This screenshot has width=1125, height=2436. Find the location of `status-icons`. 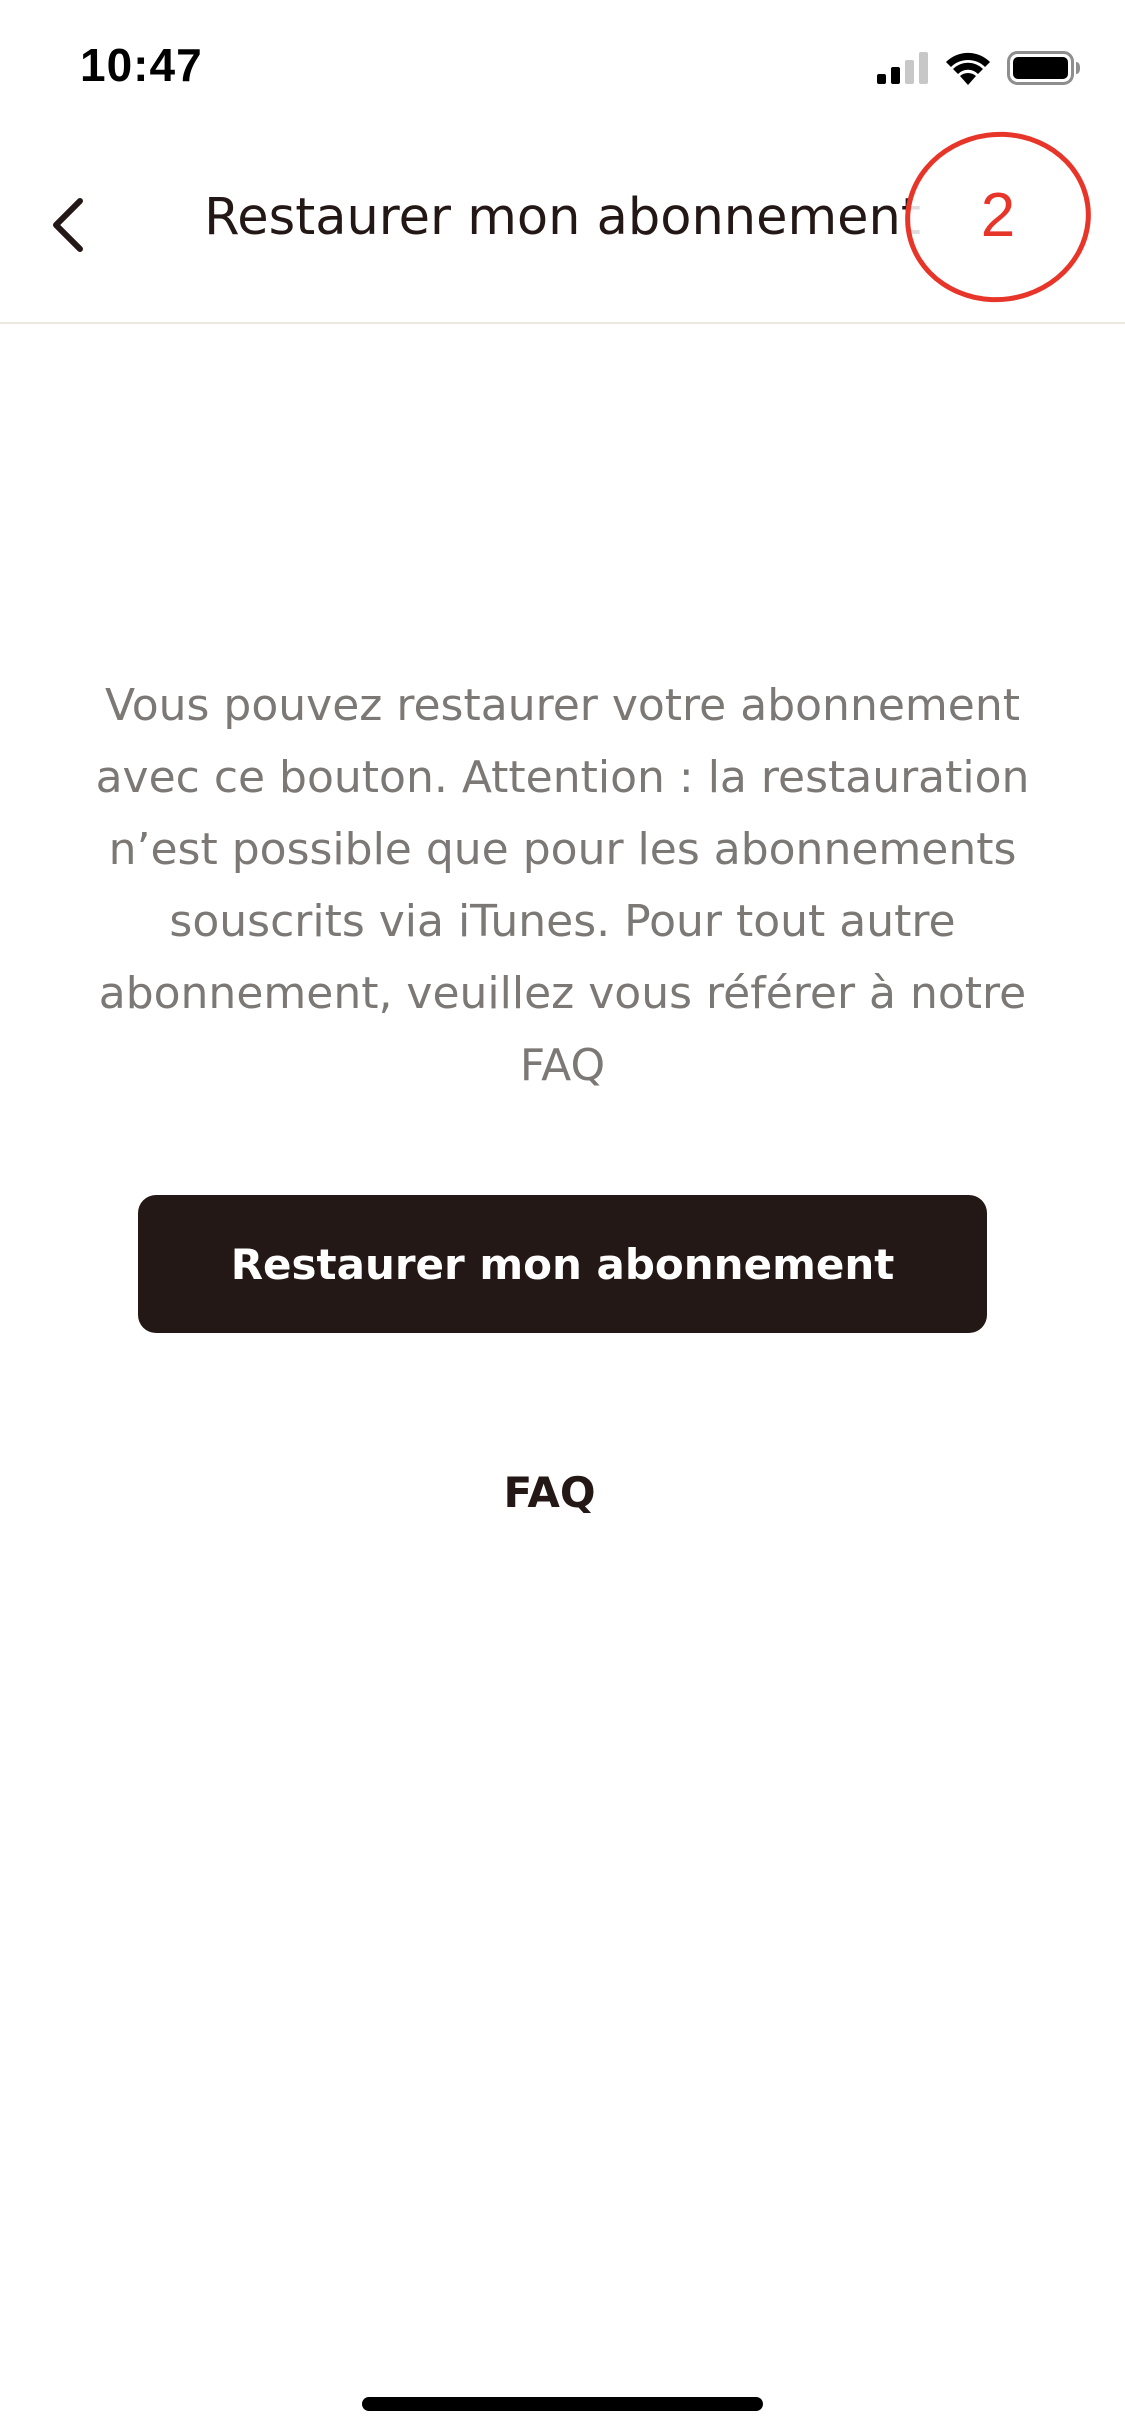

status-icons is located at coordinates (979, 68).